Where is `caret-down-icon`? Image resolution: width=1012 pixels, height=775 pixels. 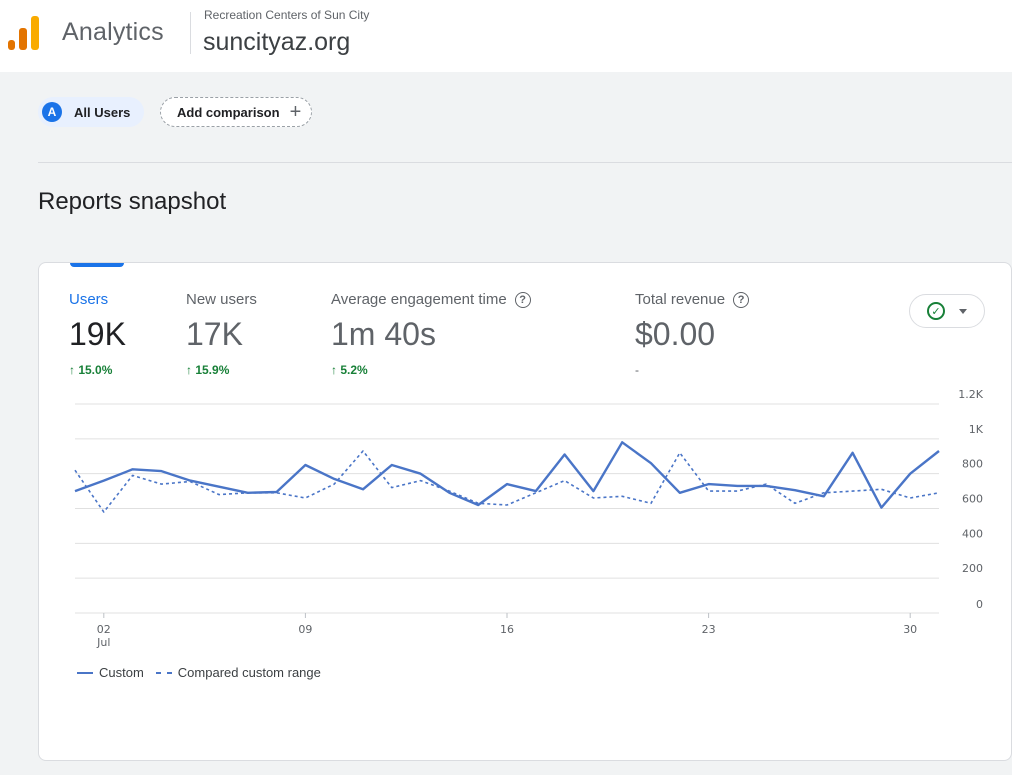
caret-down-icon is located at coordinates (963, 311).